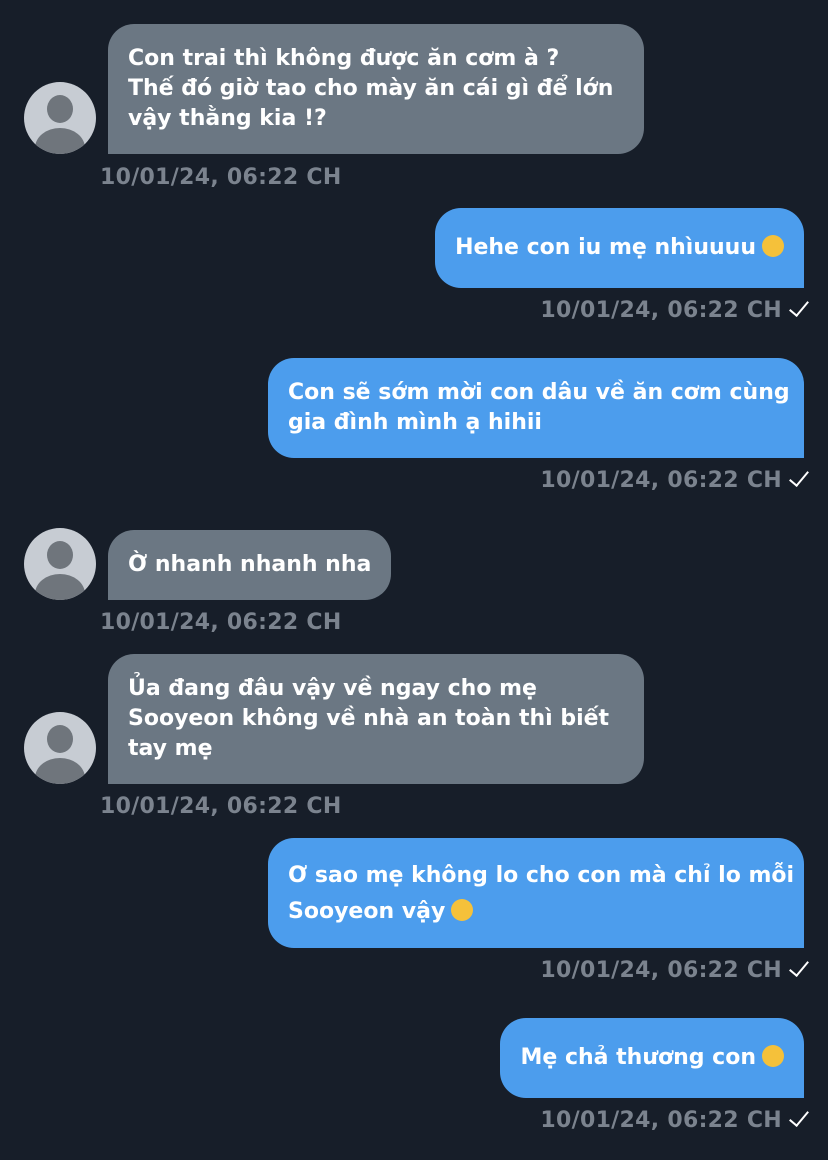  I want to click on message-line: Hehe con iu mẹ nhìuuuu, so click(605, 247).